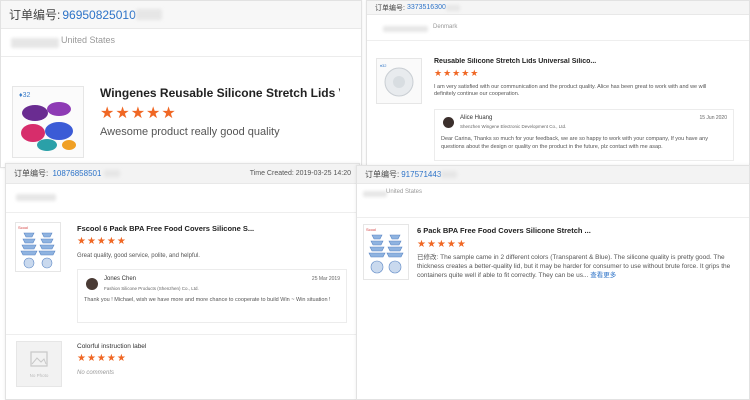 This screenshot has width=750, height=400. I want to click on reply-date: 25 Mar 2019, so click(325, 279).